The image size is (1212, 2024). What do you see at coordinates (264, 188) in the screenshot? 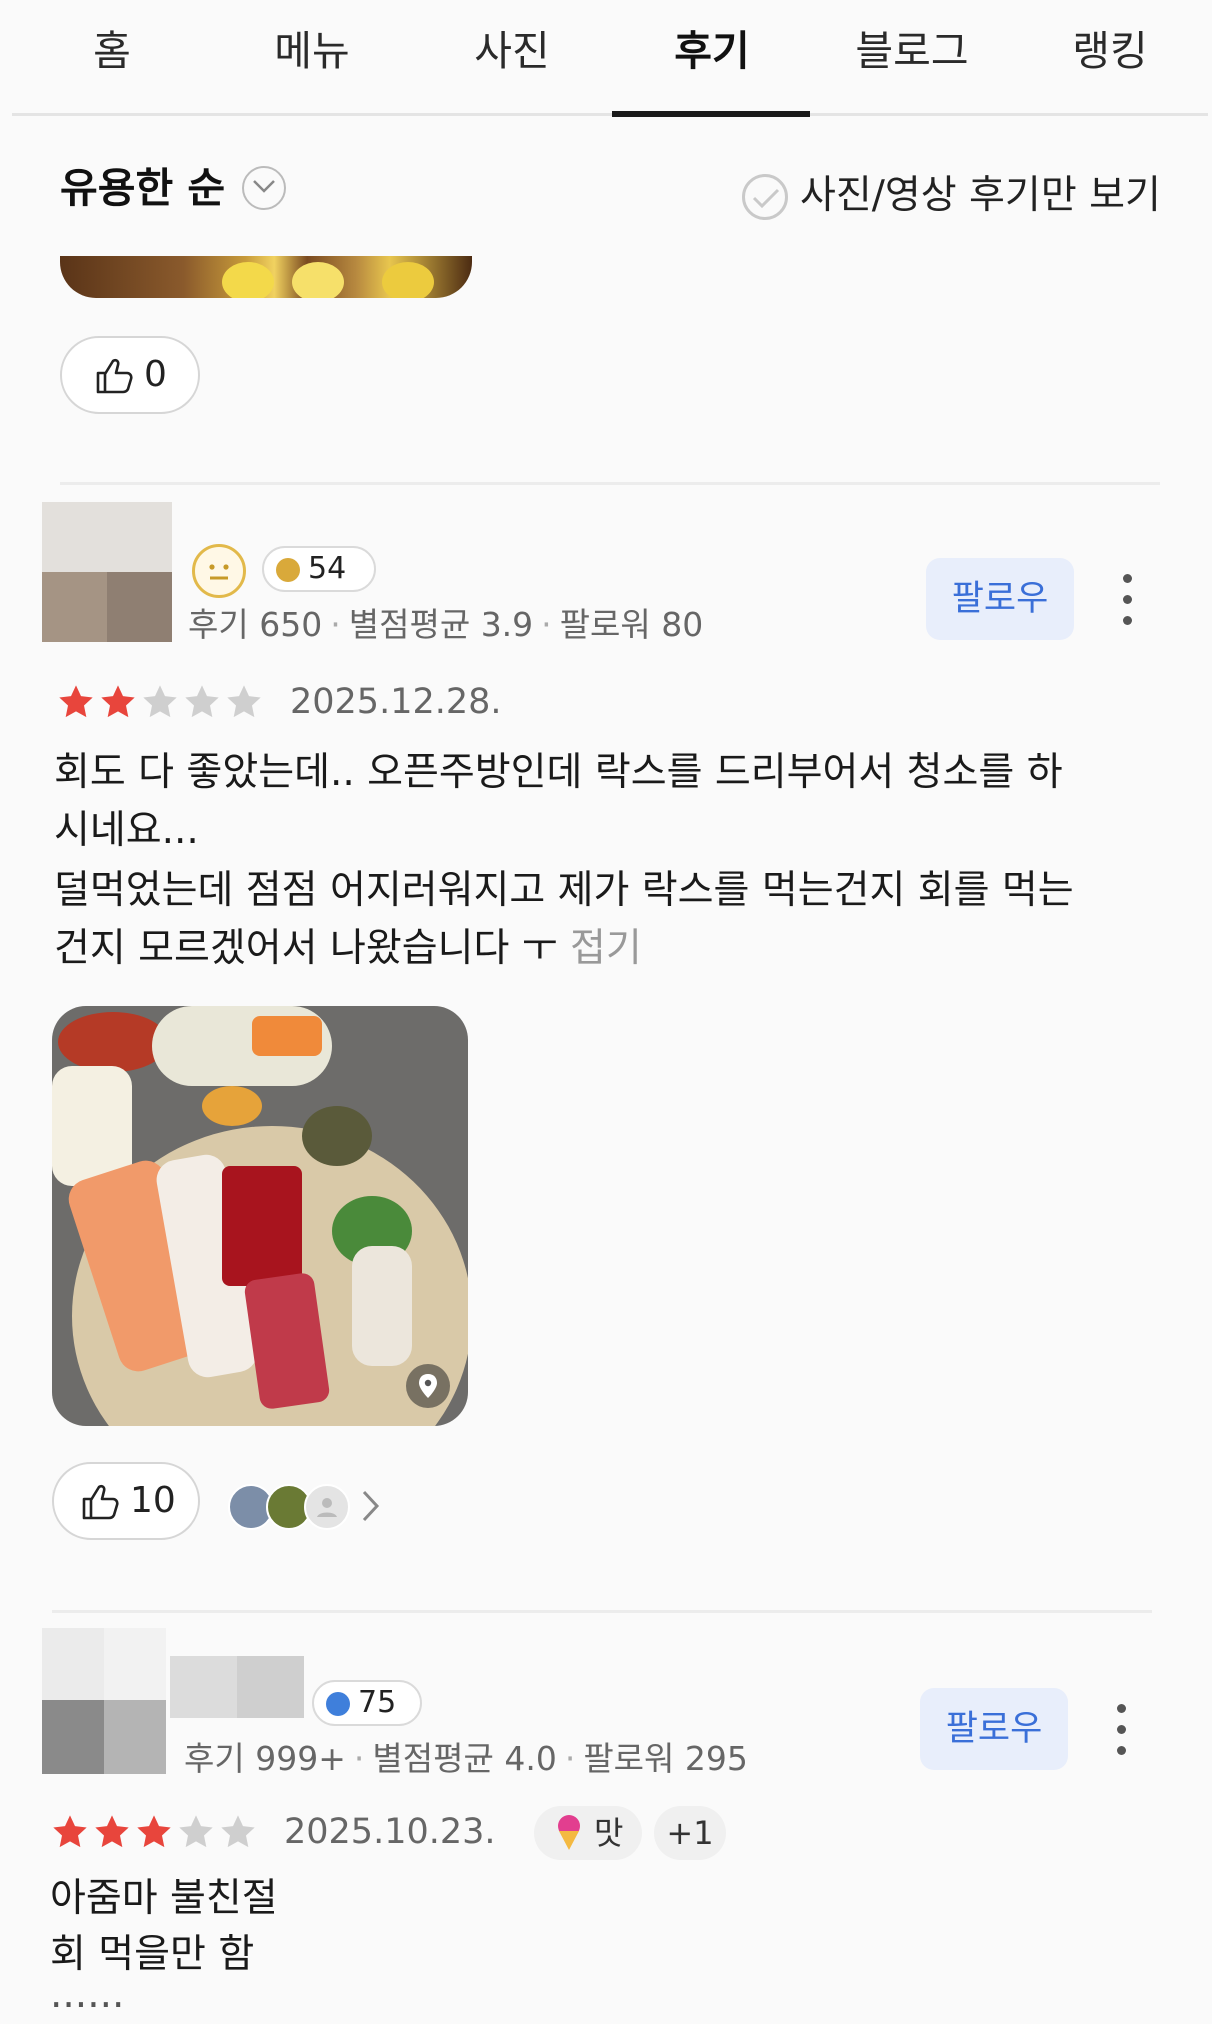
I see `chevron-down-icon` at bounding box center [264, 188].